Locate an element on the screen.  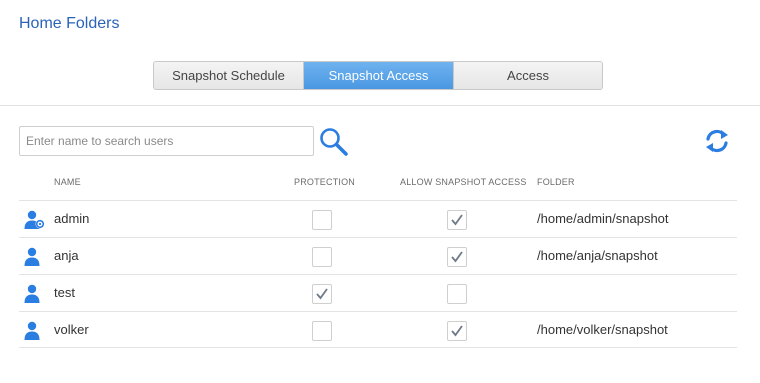
column-header-name: NAME is located at coordinates (67, 182).